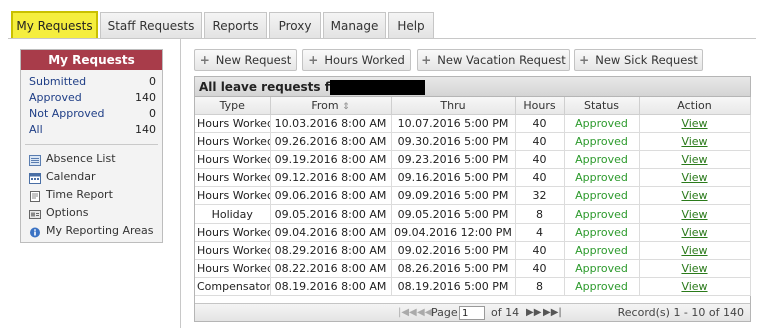 The image size is (764, 332). I want to click on tab-proxy: Proxy, so click(295, 25).